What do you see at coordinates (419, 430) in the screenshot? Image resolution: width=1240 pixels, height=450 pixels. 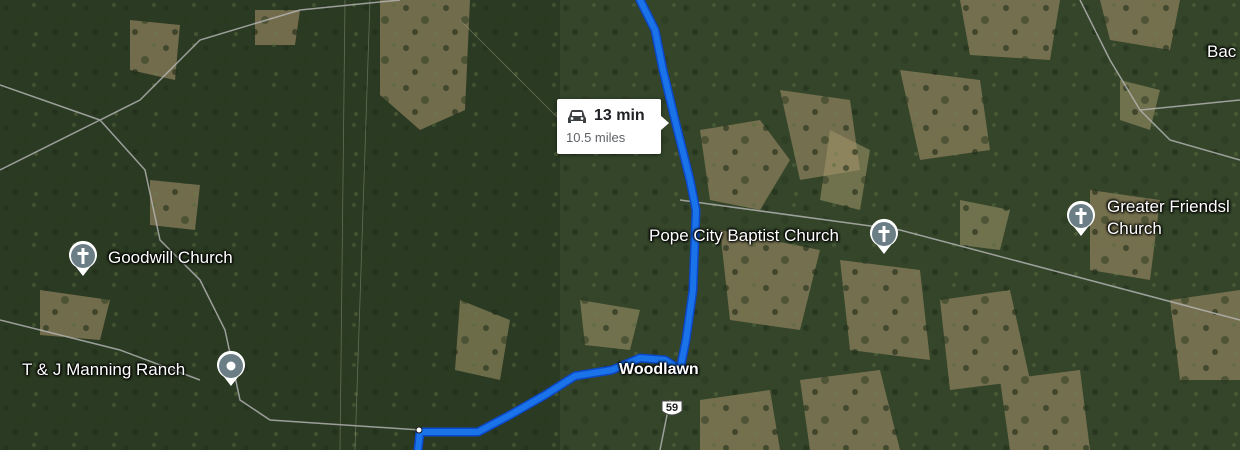 I see `route-waypoint-dot` at bounding box center [419, 430].